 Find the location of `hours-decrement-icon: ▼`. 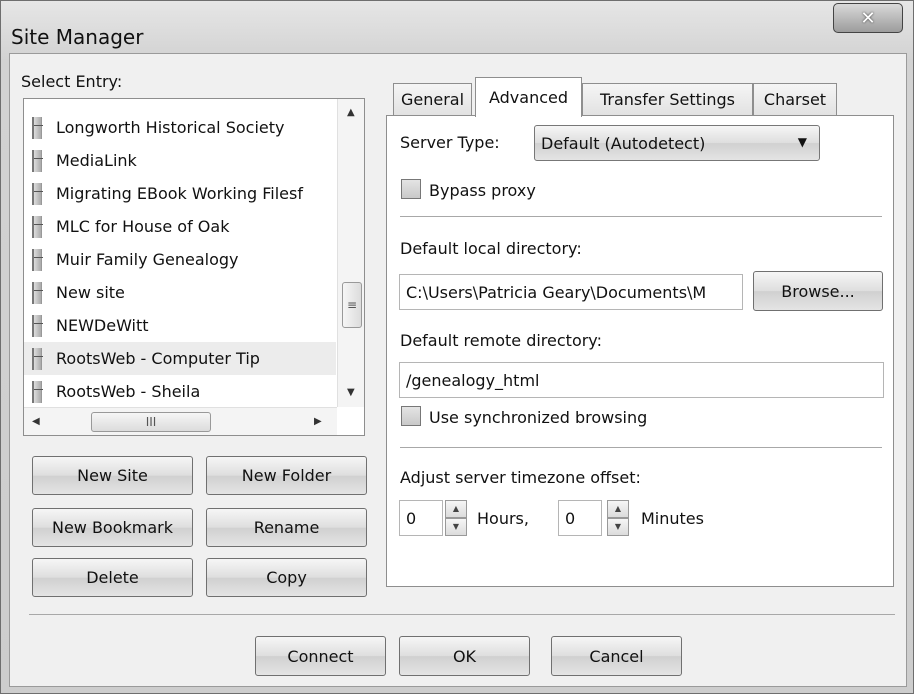

hours-decrement-icon: ▼ is located at coordinates (456, 527).